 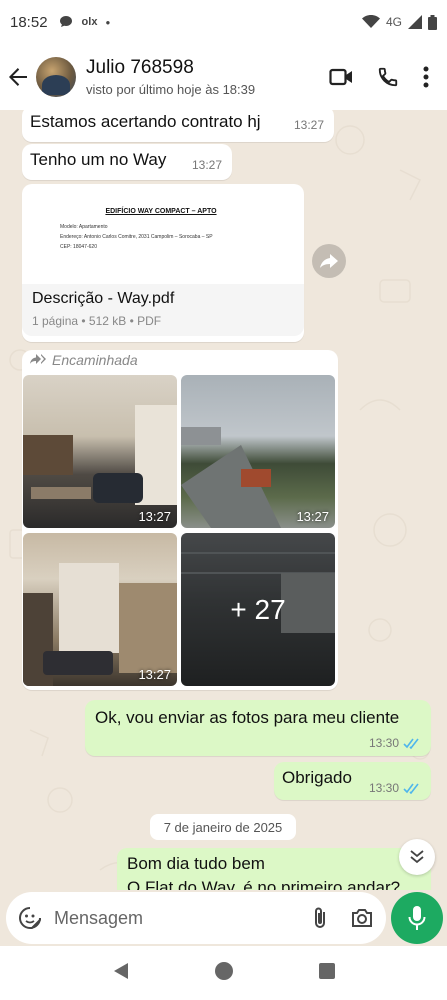 What do you see at coordinates (89, 22) in the screenshot?
I see `olx-icon: olx` at bounding box center [89, 22].